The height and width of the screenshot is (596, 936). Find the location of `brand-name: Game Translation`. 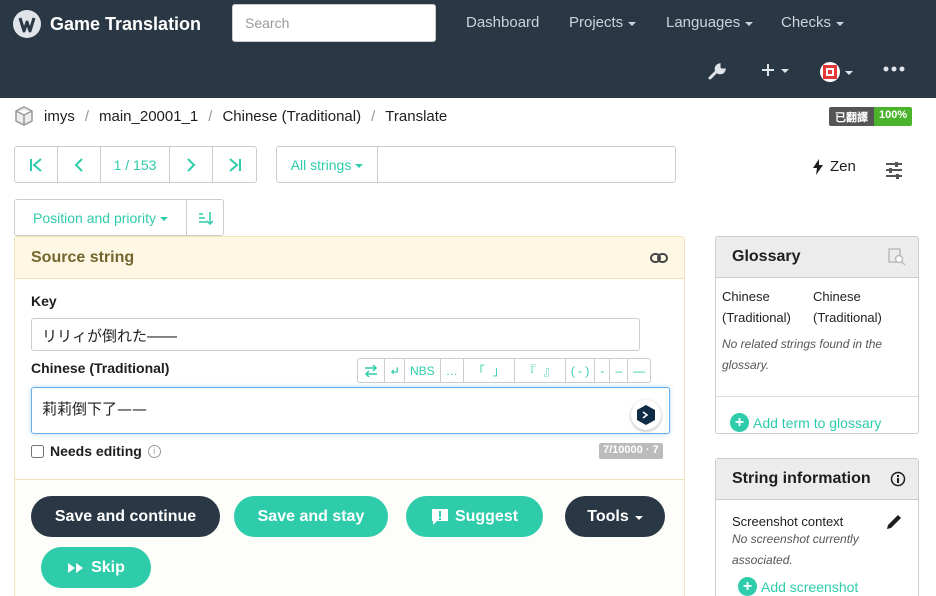

brand-name: Game Translation is located at coordinates (126, 23).